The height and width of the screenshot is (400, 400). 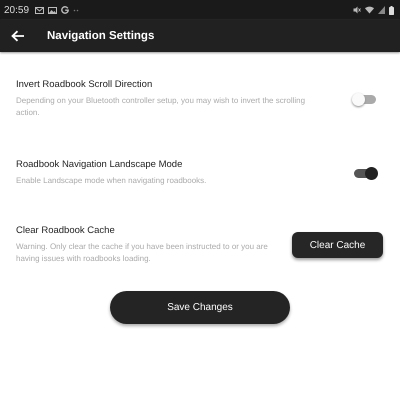 What do you see at coordinates (39, 10) in the screenshot?
I see `mail-icon` at bounding box center [39, 10].